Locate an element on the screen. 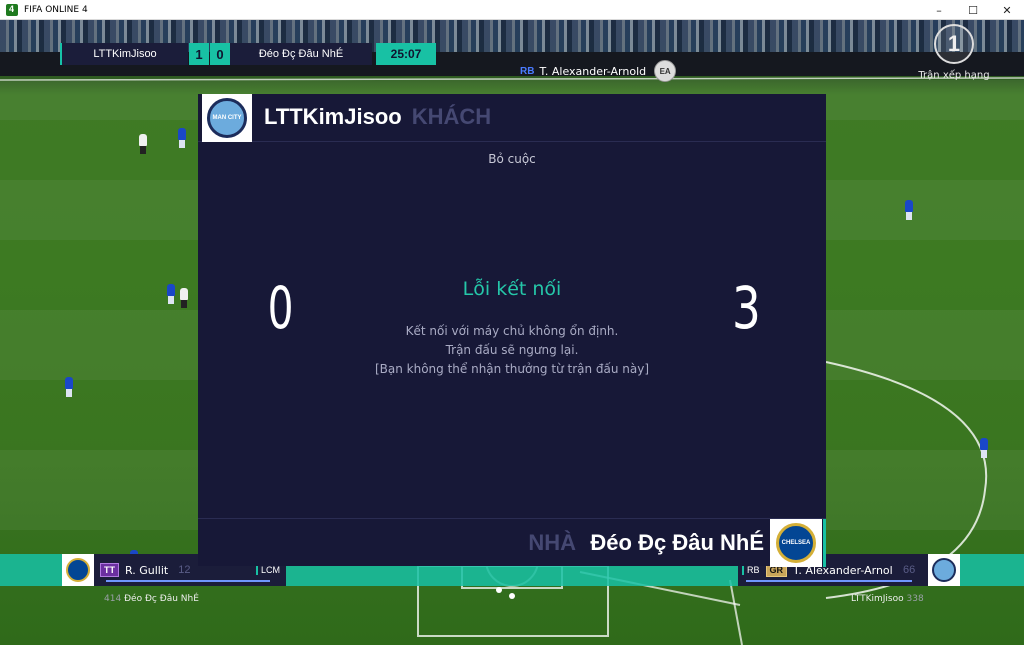 The height and width of the screenshot is (645, 1024). scoreboard-home-team: LTTKimJisoo is located at coordinates (124, 54).